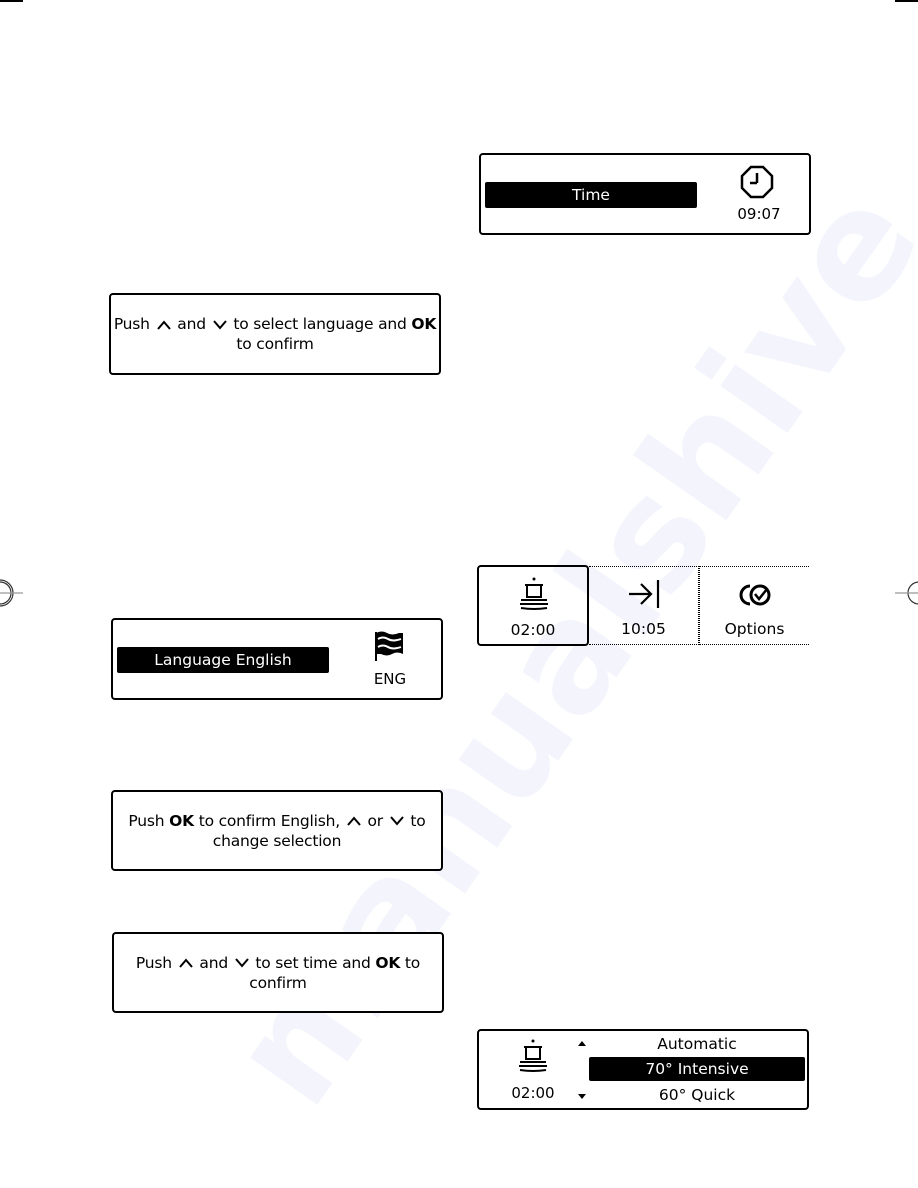  I want to click on menu-tile-program: 02:00, so click(533, 605).